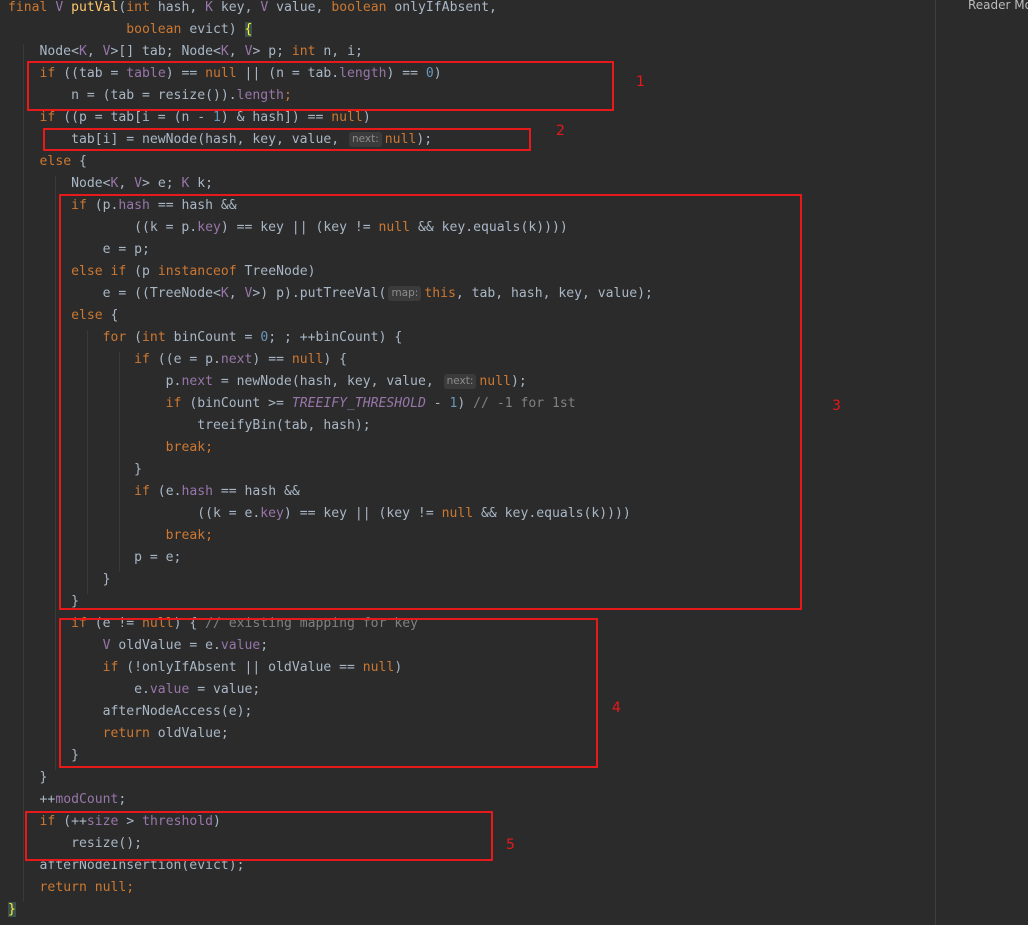 This screenshot has height=925, width=1028. Describe the element at coordinates (82, 51) in the screenshot. I see `code-token: K` at that location.